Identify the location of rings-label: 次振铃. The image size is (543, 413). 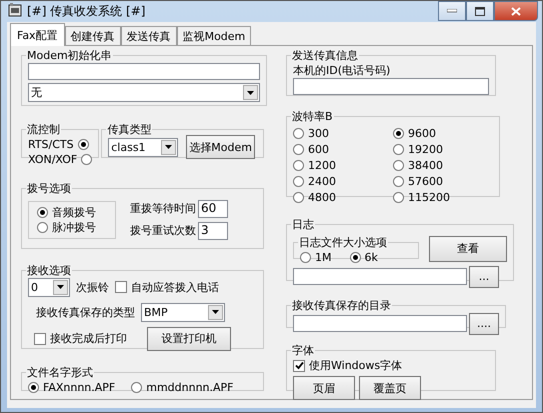
(92, 287).